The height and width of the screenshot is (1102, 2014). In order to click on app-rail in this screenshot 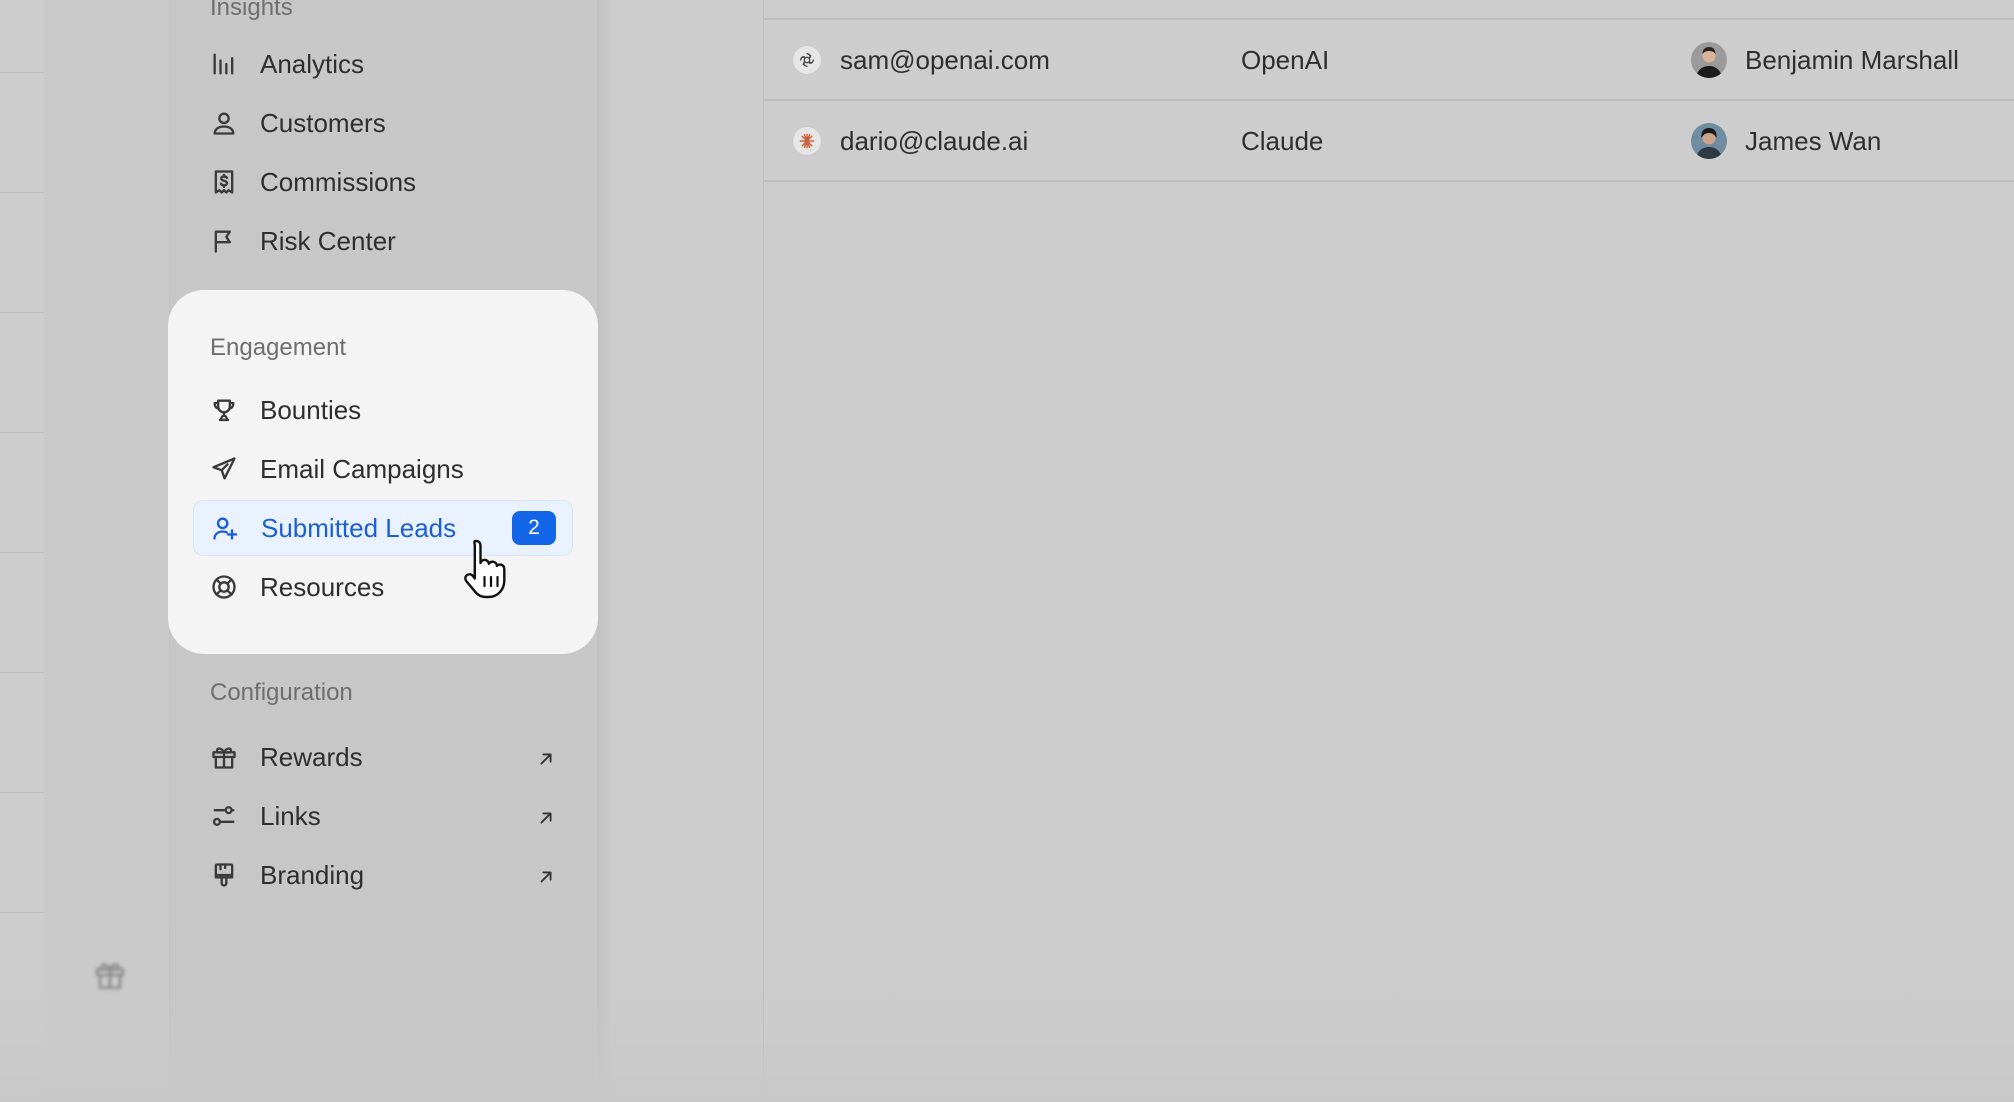, I will do `click(107, 551)`.